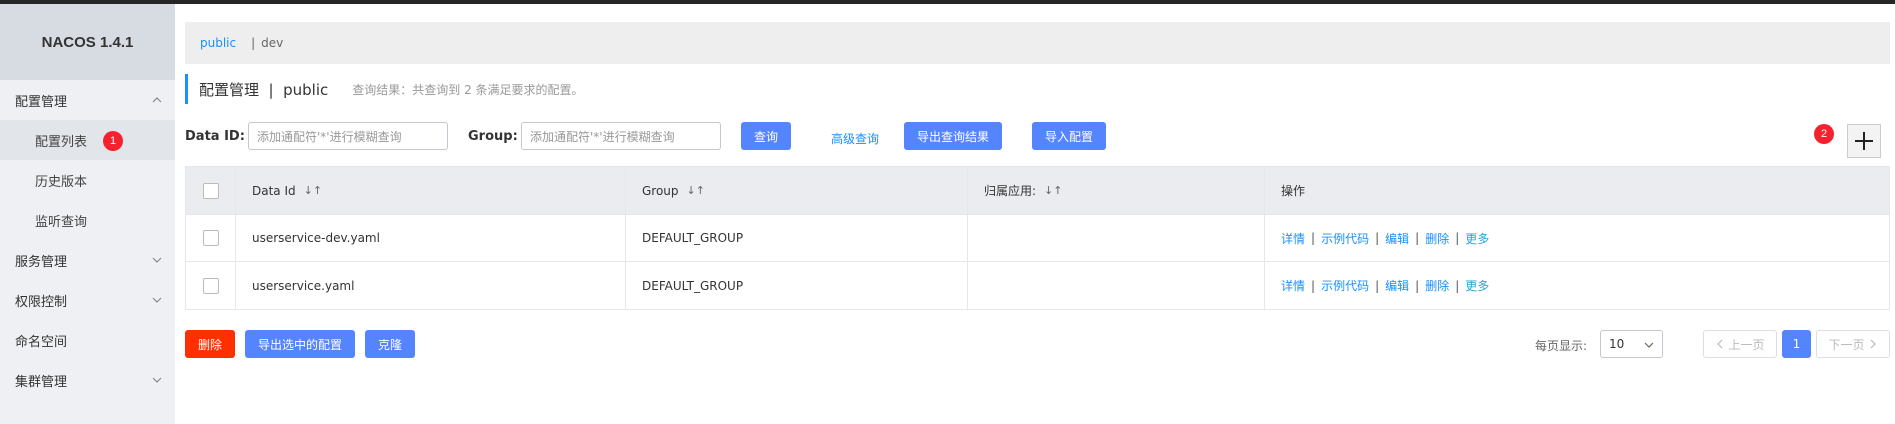 The image size is (1895, 424). Describe the element at coordinates (1037, 43) in the screenshot. I see `namespace-bar: public | dev` at that location.